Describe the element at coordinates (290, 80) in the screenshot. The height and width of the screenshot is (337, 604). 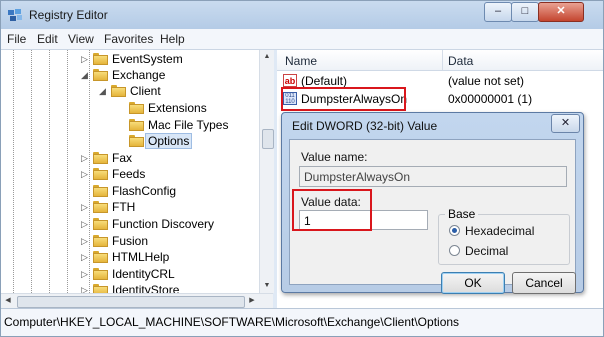
I see `string-value-icon: ab` at that location.